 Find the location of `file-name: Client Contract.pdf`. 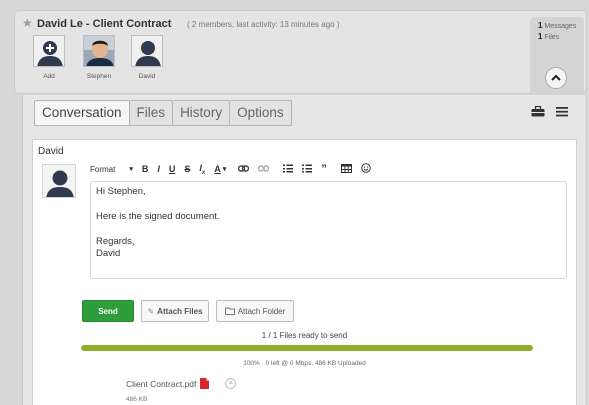

file-name: Client Contract.pdf is located at coordinates (161, 383).